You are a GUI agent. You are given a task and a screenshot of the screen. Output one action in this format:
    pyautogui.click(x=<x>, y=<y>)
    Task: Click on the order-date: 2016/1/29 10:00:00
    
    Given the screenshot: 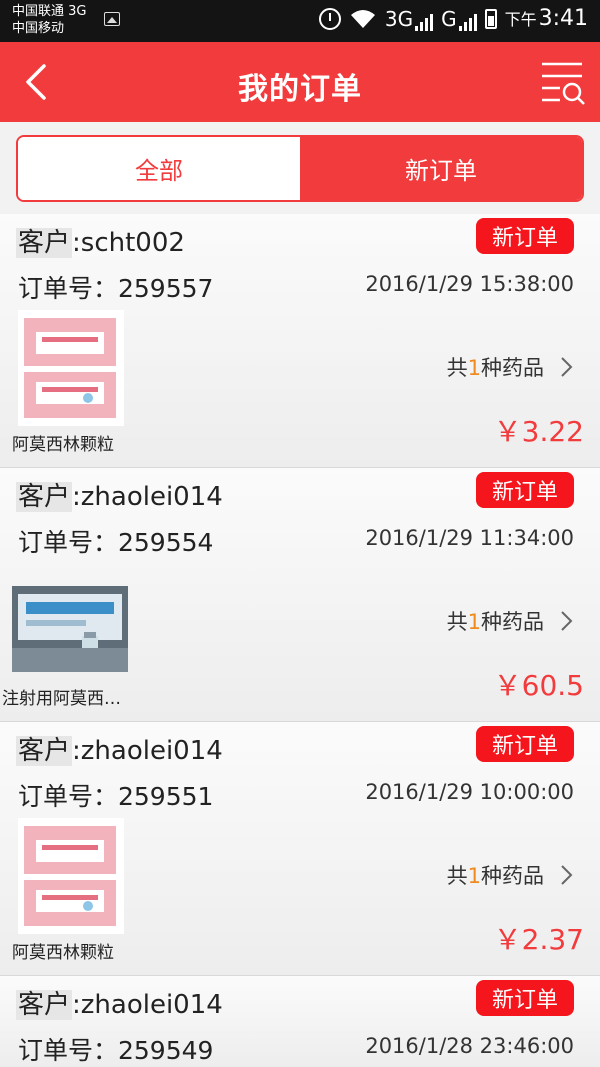 What is the action you would take?
    pyautogui.click(x=469, y=792)
    